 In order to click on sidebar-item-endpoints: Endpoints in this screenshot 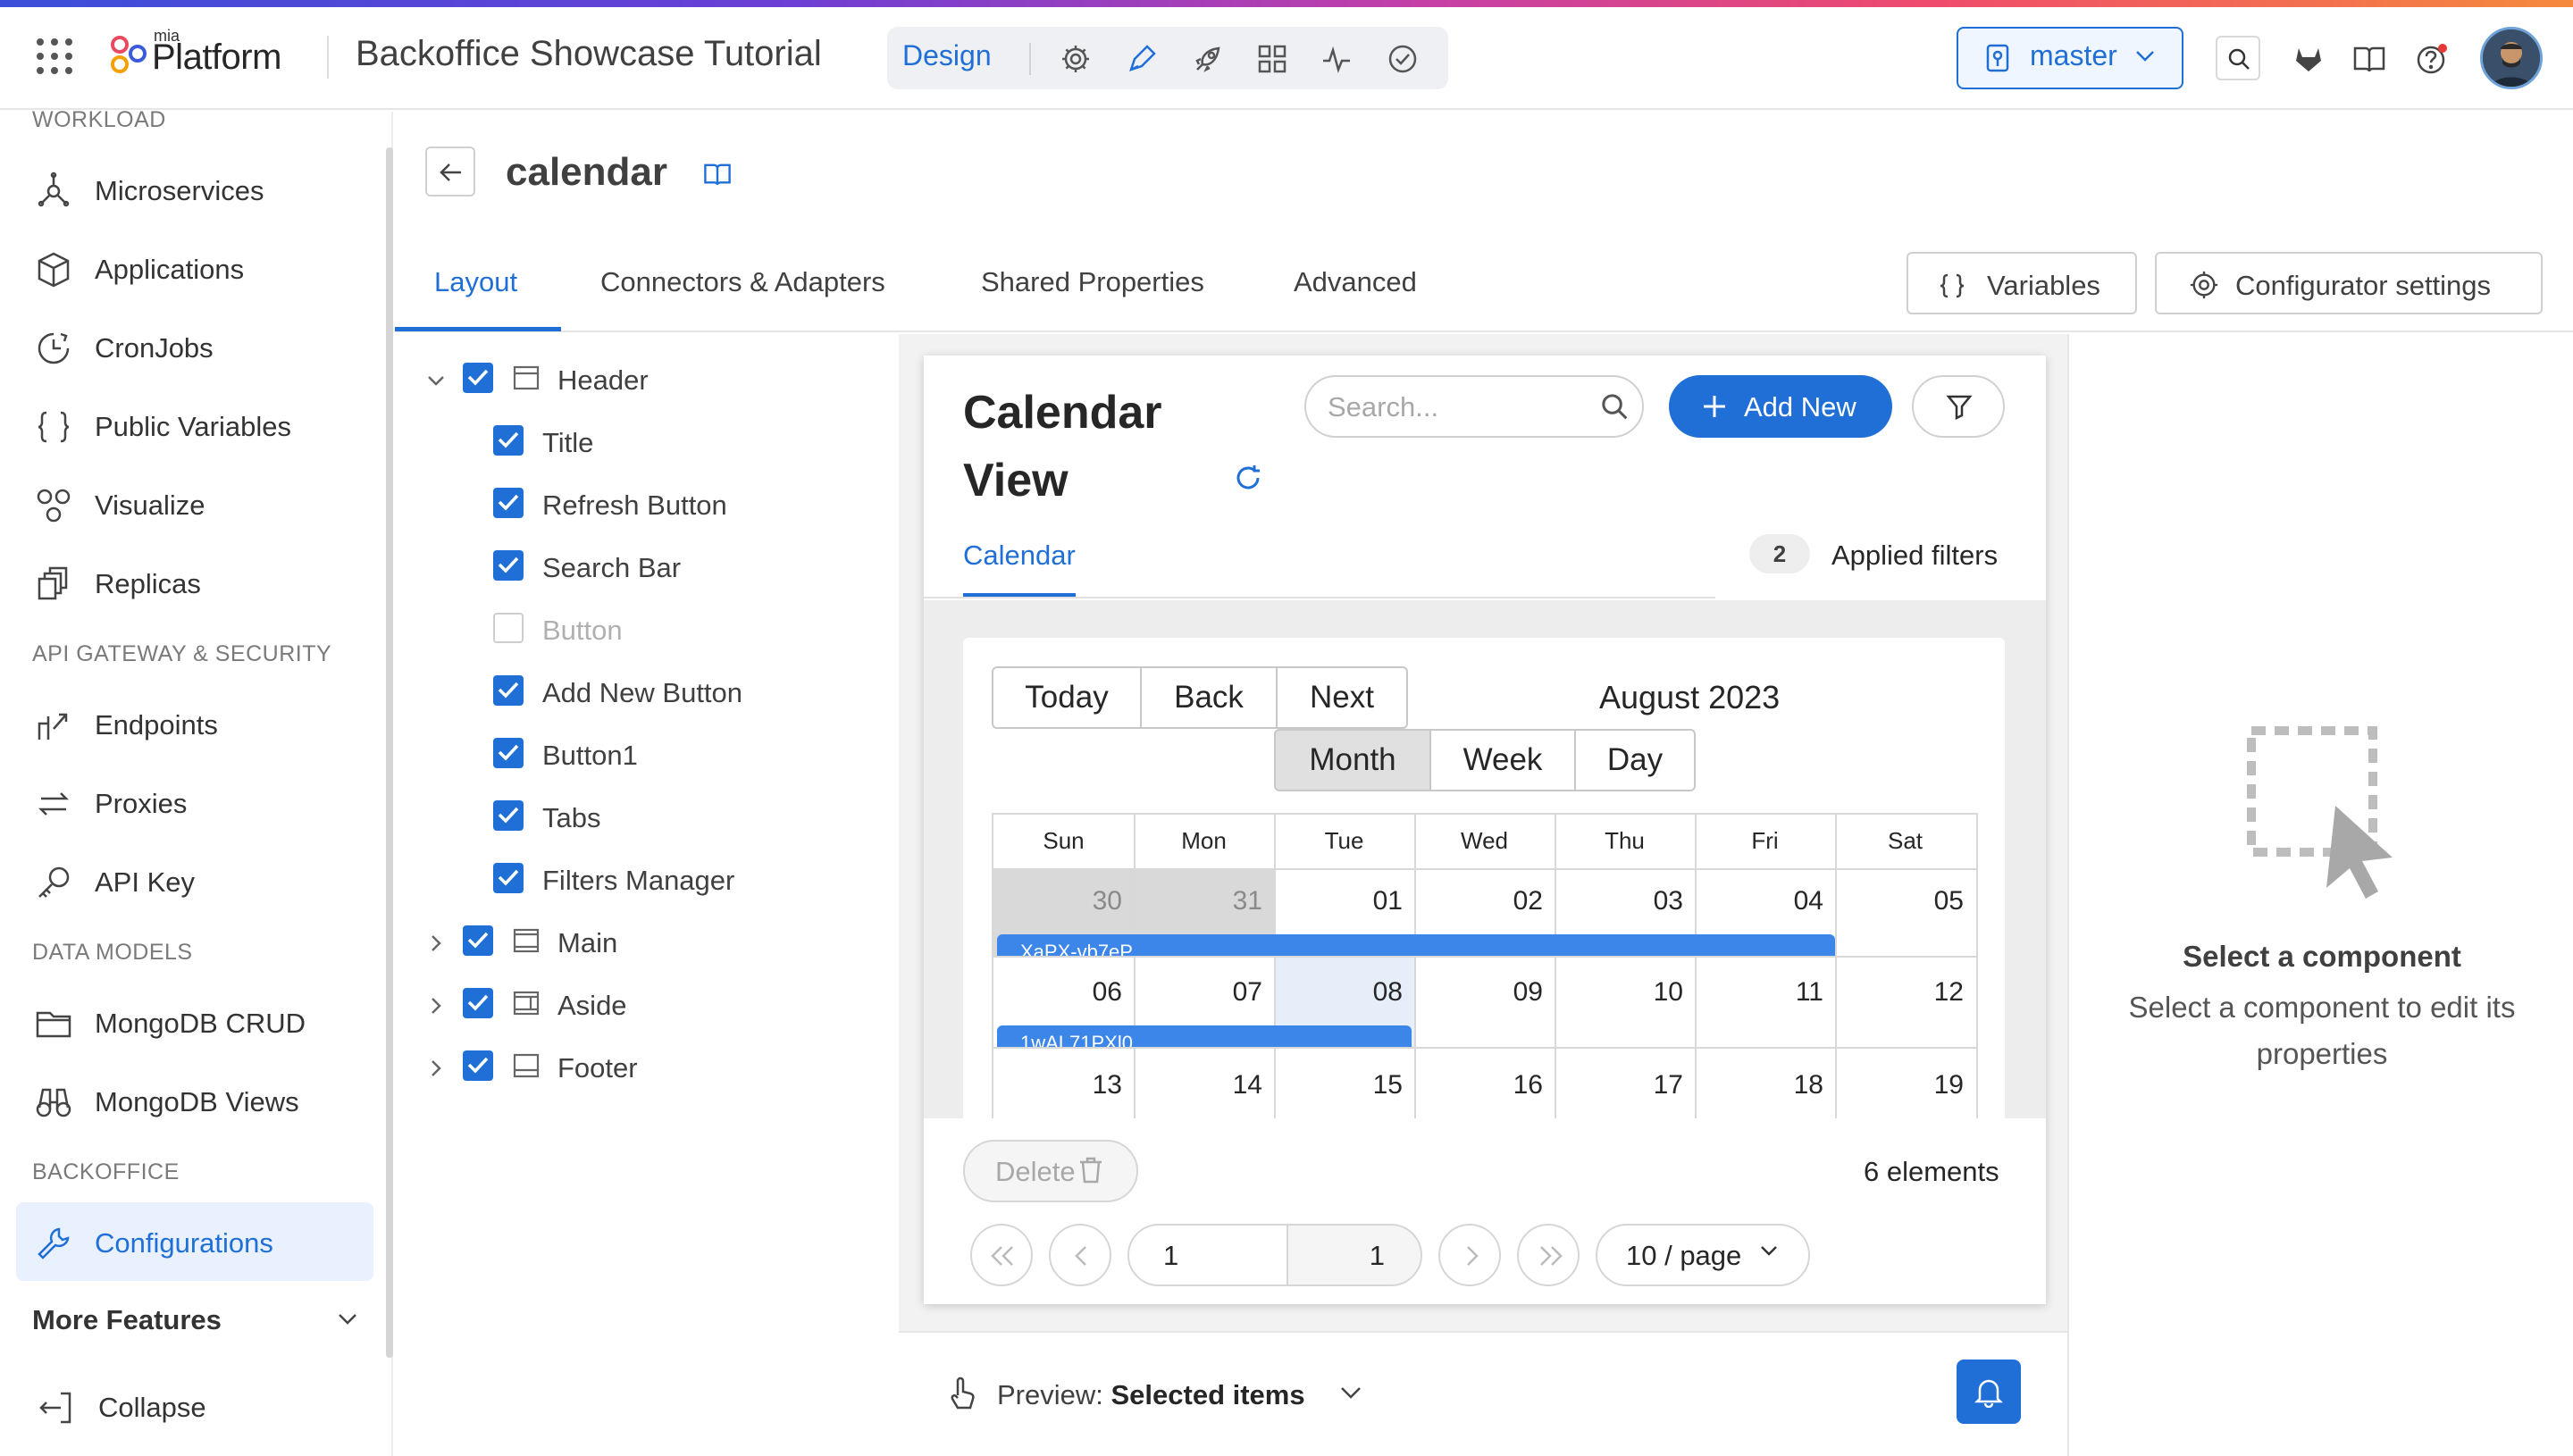, I will do `click(202, 723)`.